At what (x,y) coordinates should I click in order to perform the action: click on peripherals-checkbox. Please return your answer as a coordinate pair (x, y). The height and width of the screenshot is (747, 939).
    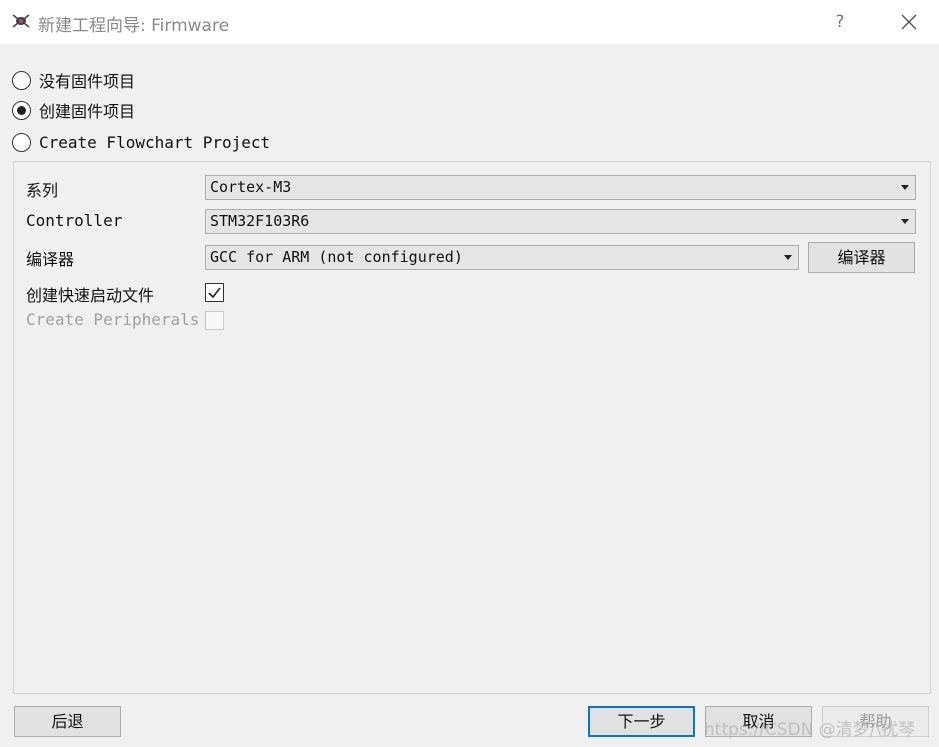
    Looking at the image, I should click on (214, 320).